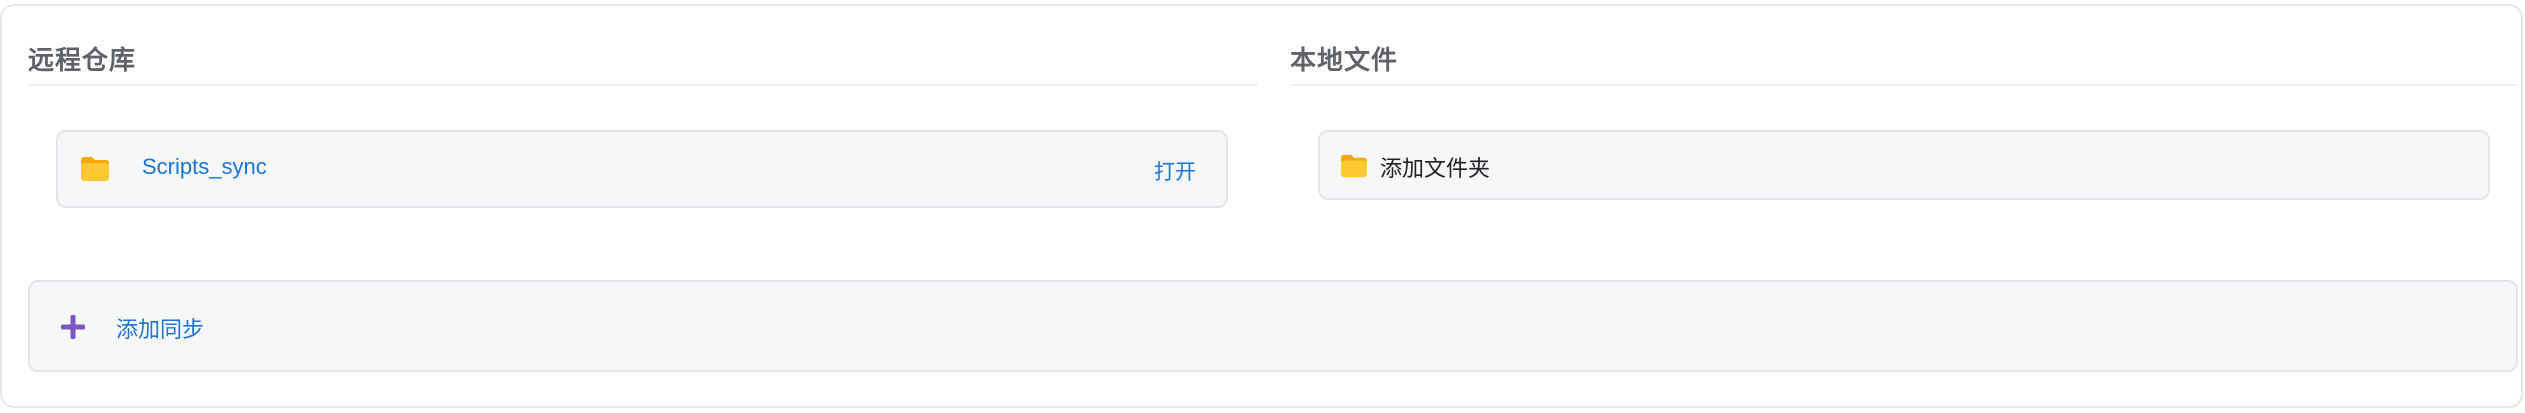  Describe the element at coordinates (73, 327) in the screenshot. I see `plus-icon` at that location.